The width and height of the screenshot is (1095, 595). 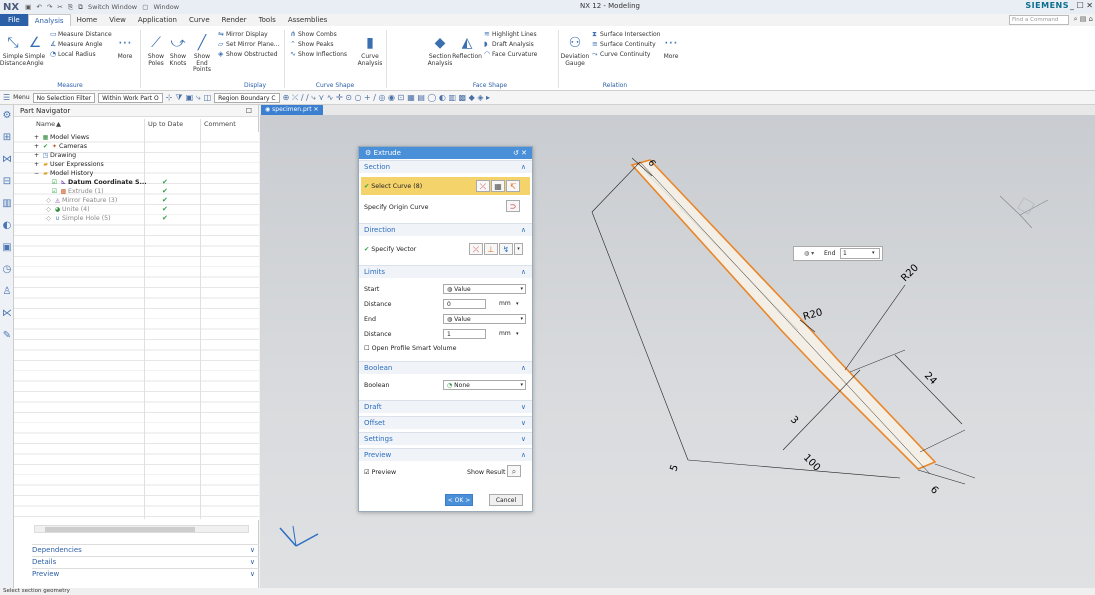 What do you see at coordinates (157, 20) in the screenshot?
I see `tab-application: Application` at bounding box center [157, 20].